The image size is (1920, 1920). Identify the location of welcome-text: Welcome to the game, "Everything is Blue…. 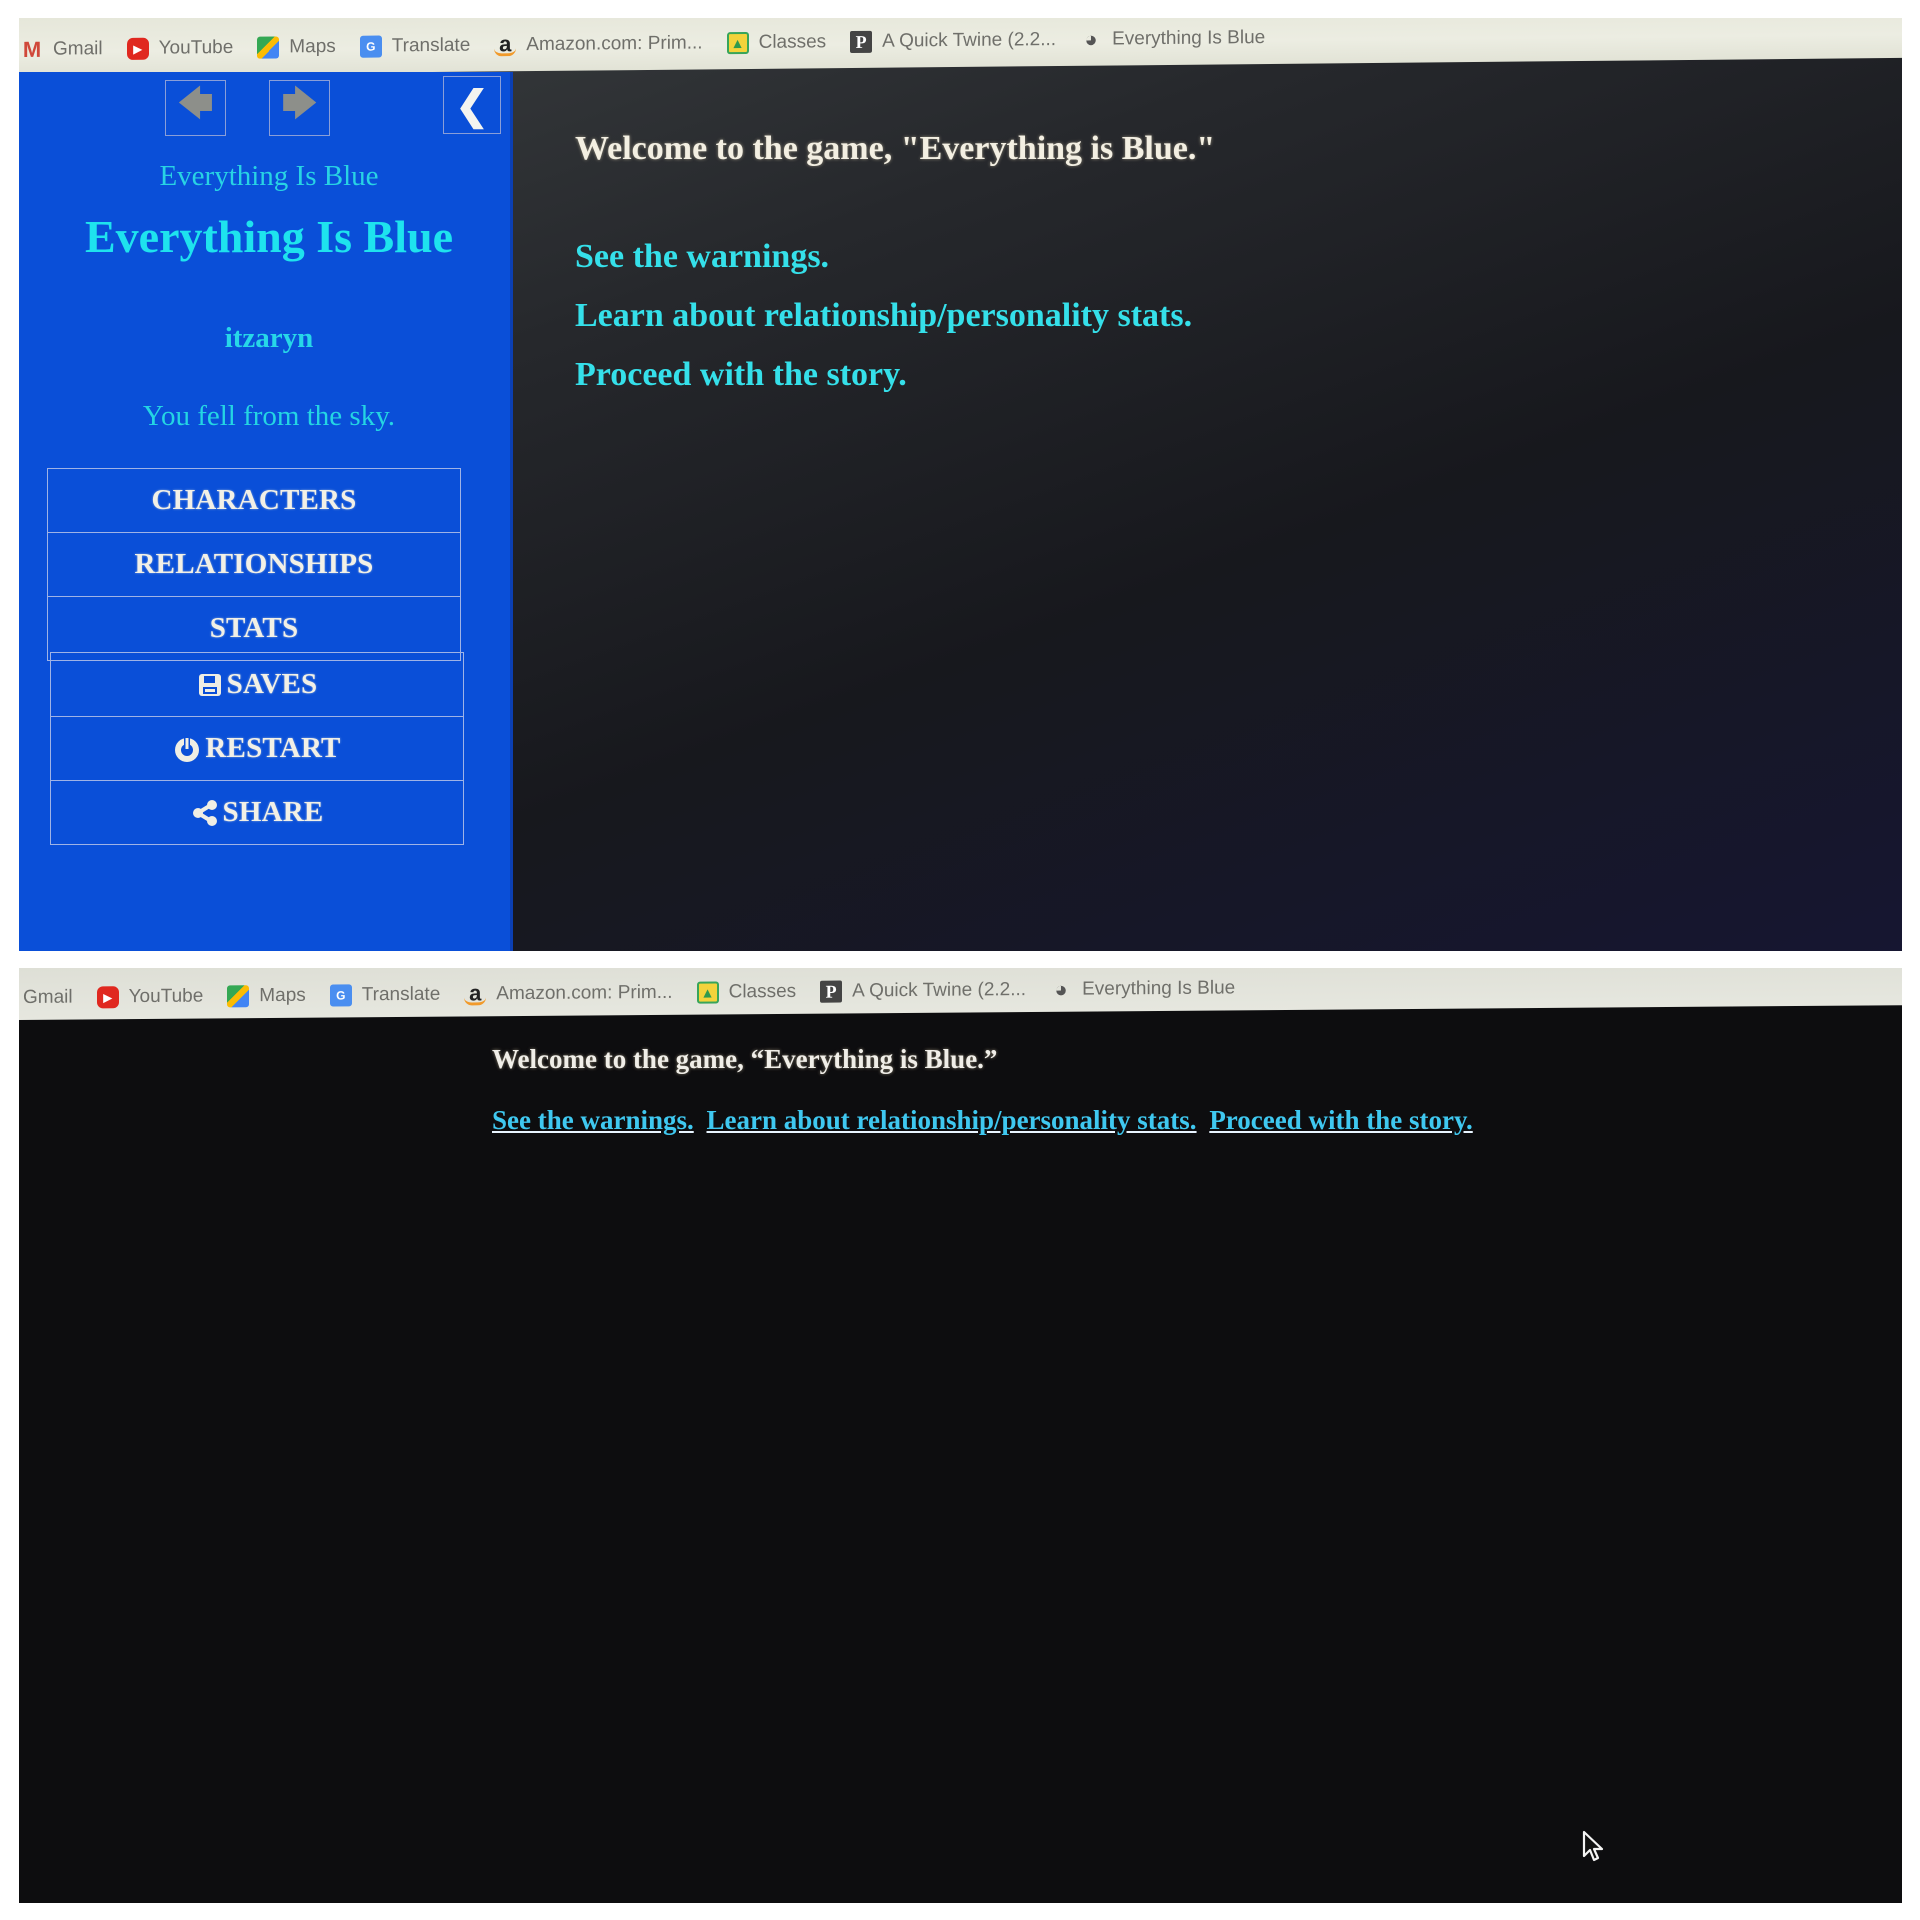
(895, 148).